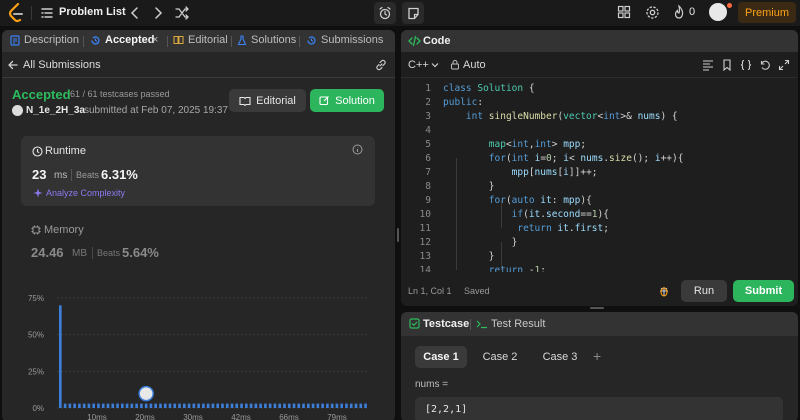 This screenshot has height=420, width=800. Describe the element at coordinates (767, 12) in the screenshot. I see `premium-button: Premium` at that location.